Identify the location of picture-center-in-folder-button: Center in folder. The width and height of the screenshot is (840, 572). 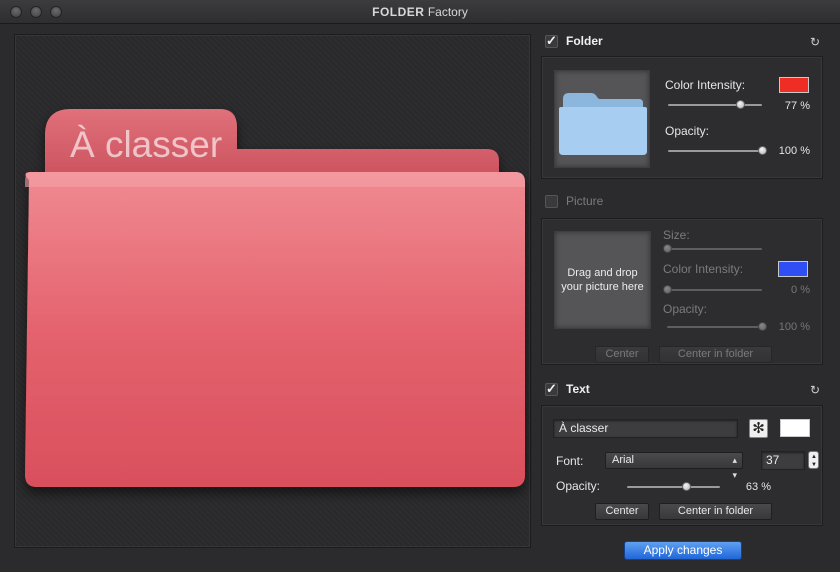
(715, 354).